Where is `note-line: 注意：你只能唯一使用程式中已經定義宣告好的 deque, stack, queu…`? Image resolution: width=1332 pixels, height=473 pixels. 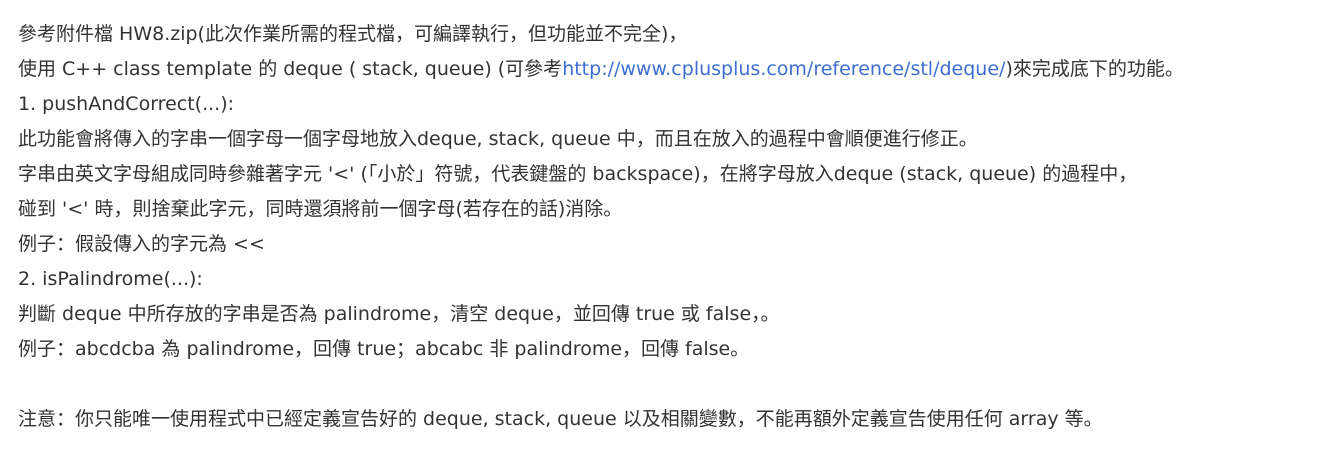
note-line: 注意：你只能唯一使用程式中已經定義宣告好的 deque, stack, queu… is located at coordinates (560, 419).